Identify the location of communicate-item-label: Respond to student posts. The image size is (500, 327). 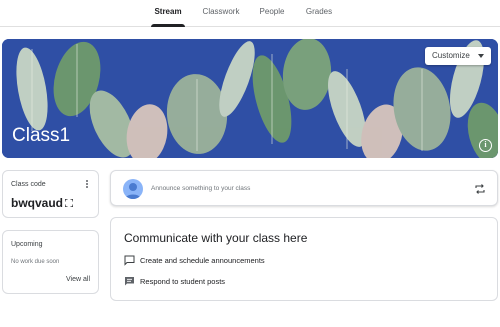
(183, 281).